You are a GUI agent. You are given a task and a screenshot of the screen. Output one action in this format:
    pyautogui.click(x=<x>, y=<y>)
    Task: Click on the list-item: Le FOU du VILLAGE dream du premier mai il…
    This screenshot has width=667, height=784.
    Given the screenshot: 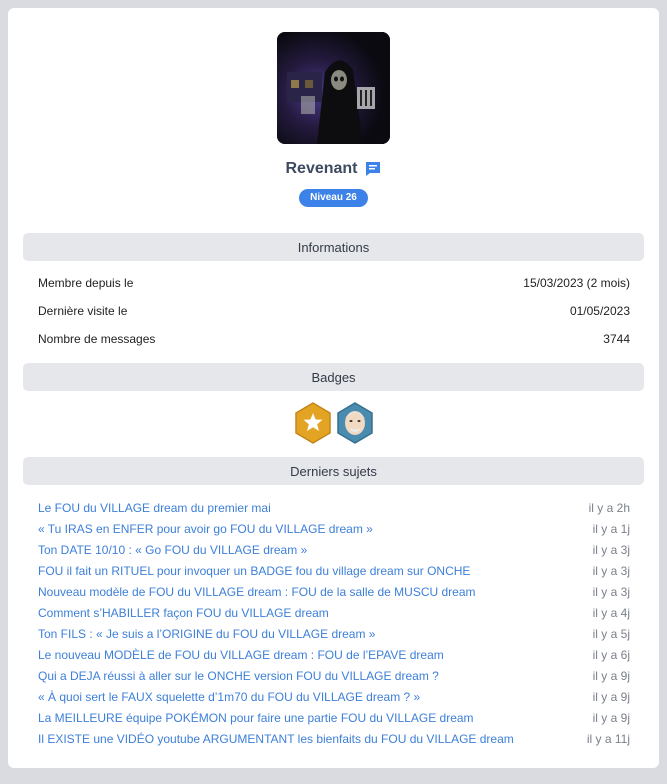 What is the action you would take?
    pyautogui.click(x=334, y=507)
    